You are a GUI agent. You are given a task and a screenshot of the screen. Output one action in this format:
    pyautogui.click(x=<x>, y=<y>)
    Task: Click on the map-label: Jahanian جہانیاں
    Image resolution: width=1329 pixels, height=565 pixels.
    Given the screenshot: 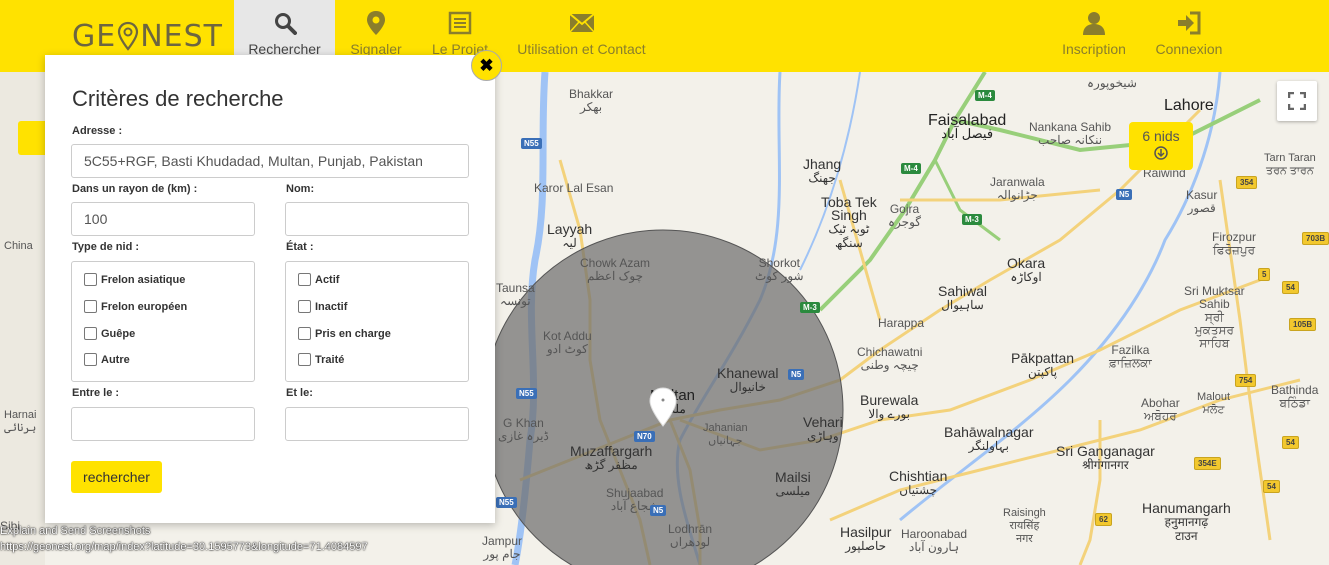 What is the action you would take?
    pyautogui.click(x=725, y=434)
    